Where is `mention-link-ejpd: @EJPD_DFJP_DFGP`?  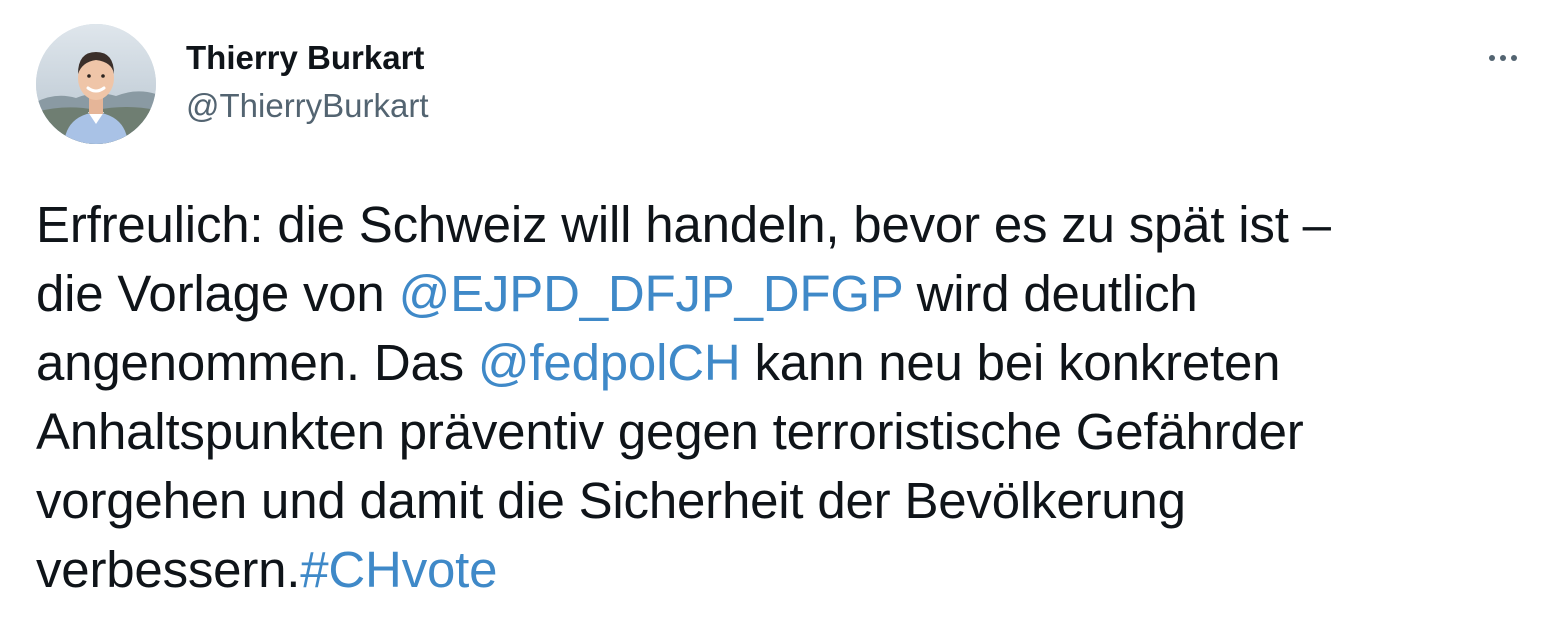 mention-link-ejpd: @EJPD_DFJP_DFGP is located at coordinates (651, 293).